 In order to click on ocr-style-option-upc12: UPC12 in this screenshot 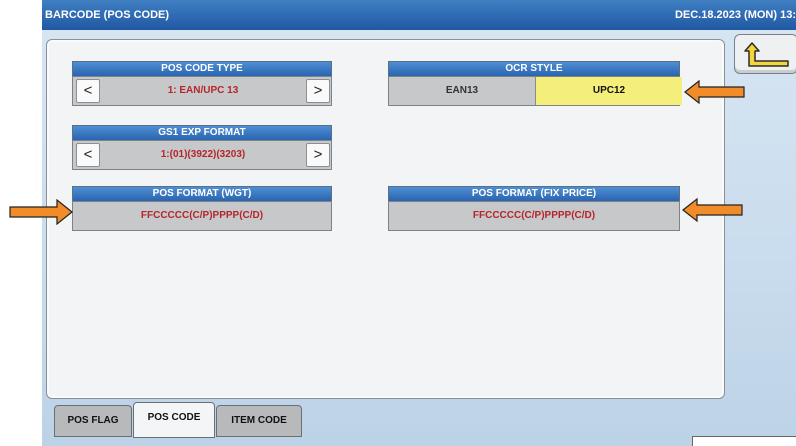, I will do `click(608, 91)`.